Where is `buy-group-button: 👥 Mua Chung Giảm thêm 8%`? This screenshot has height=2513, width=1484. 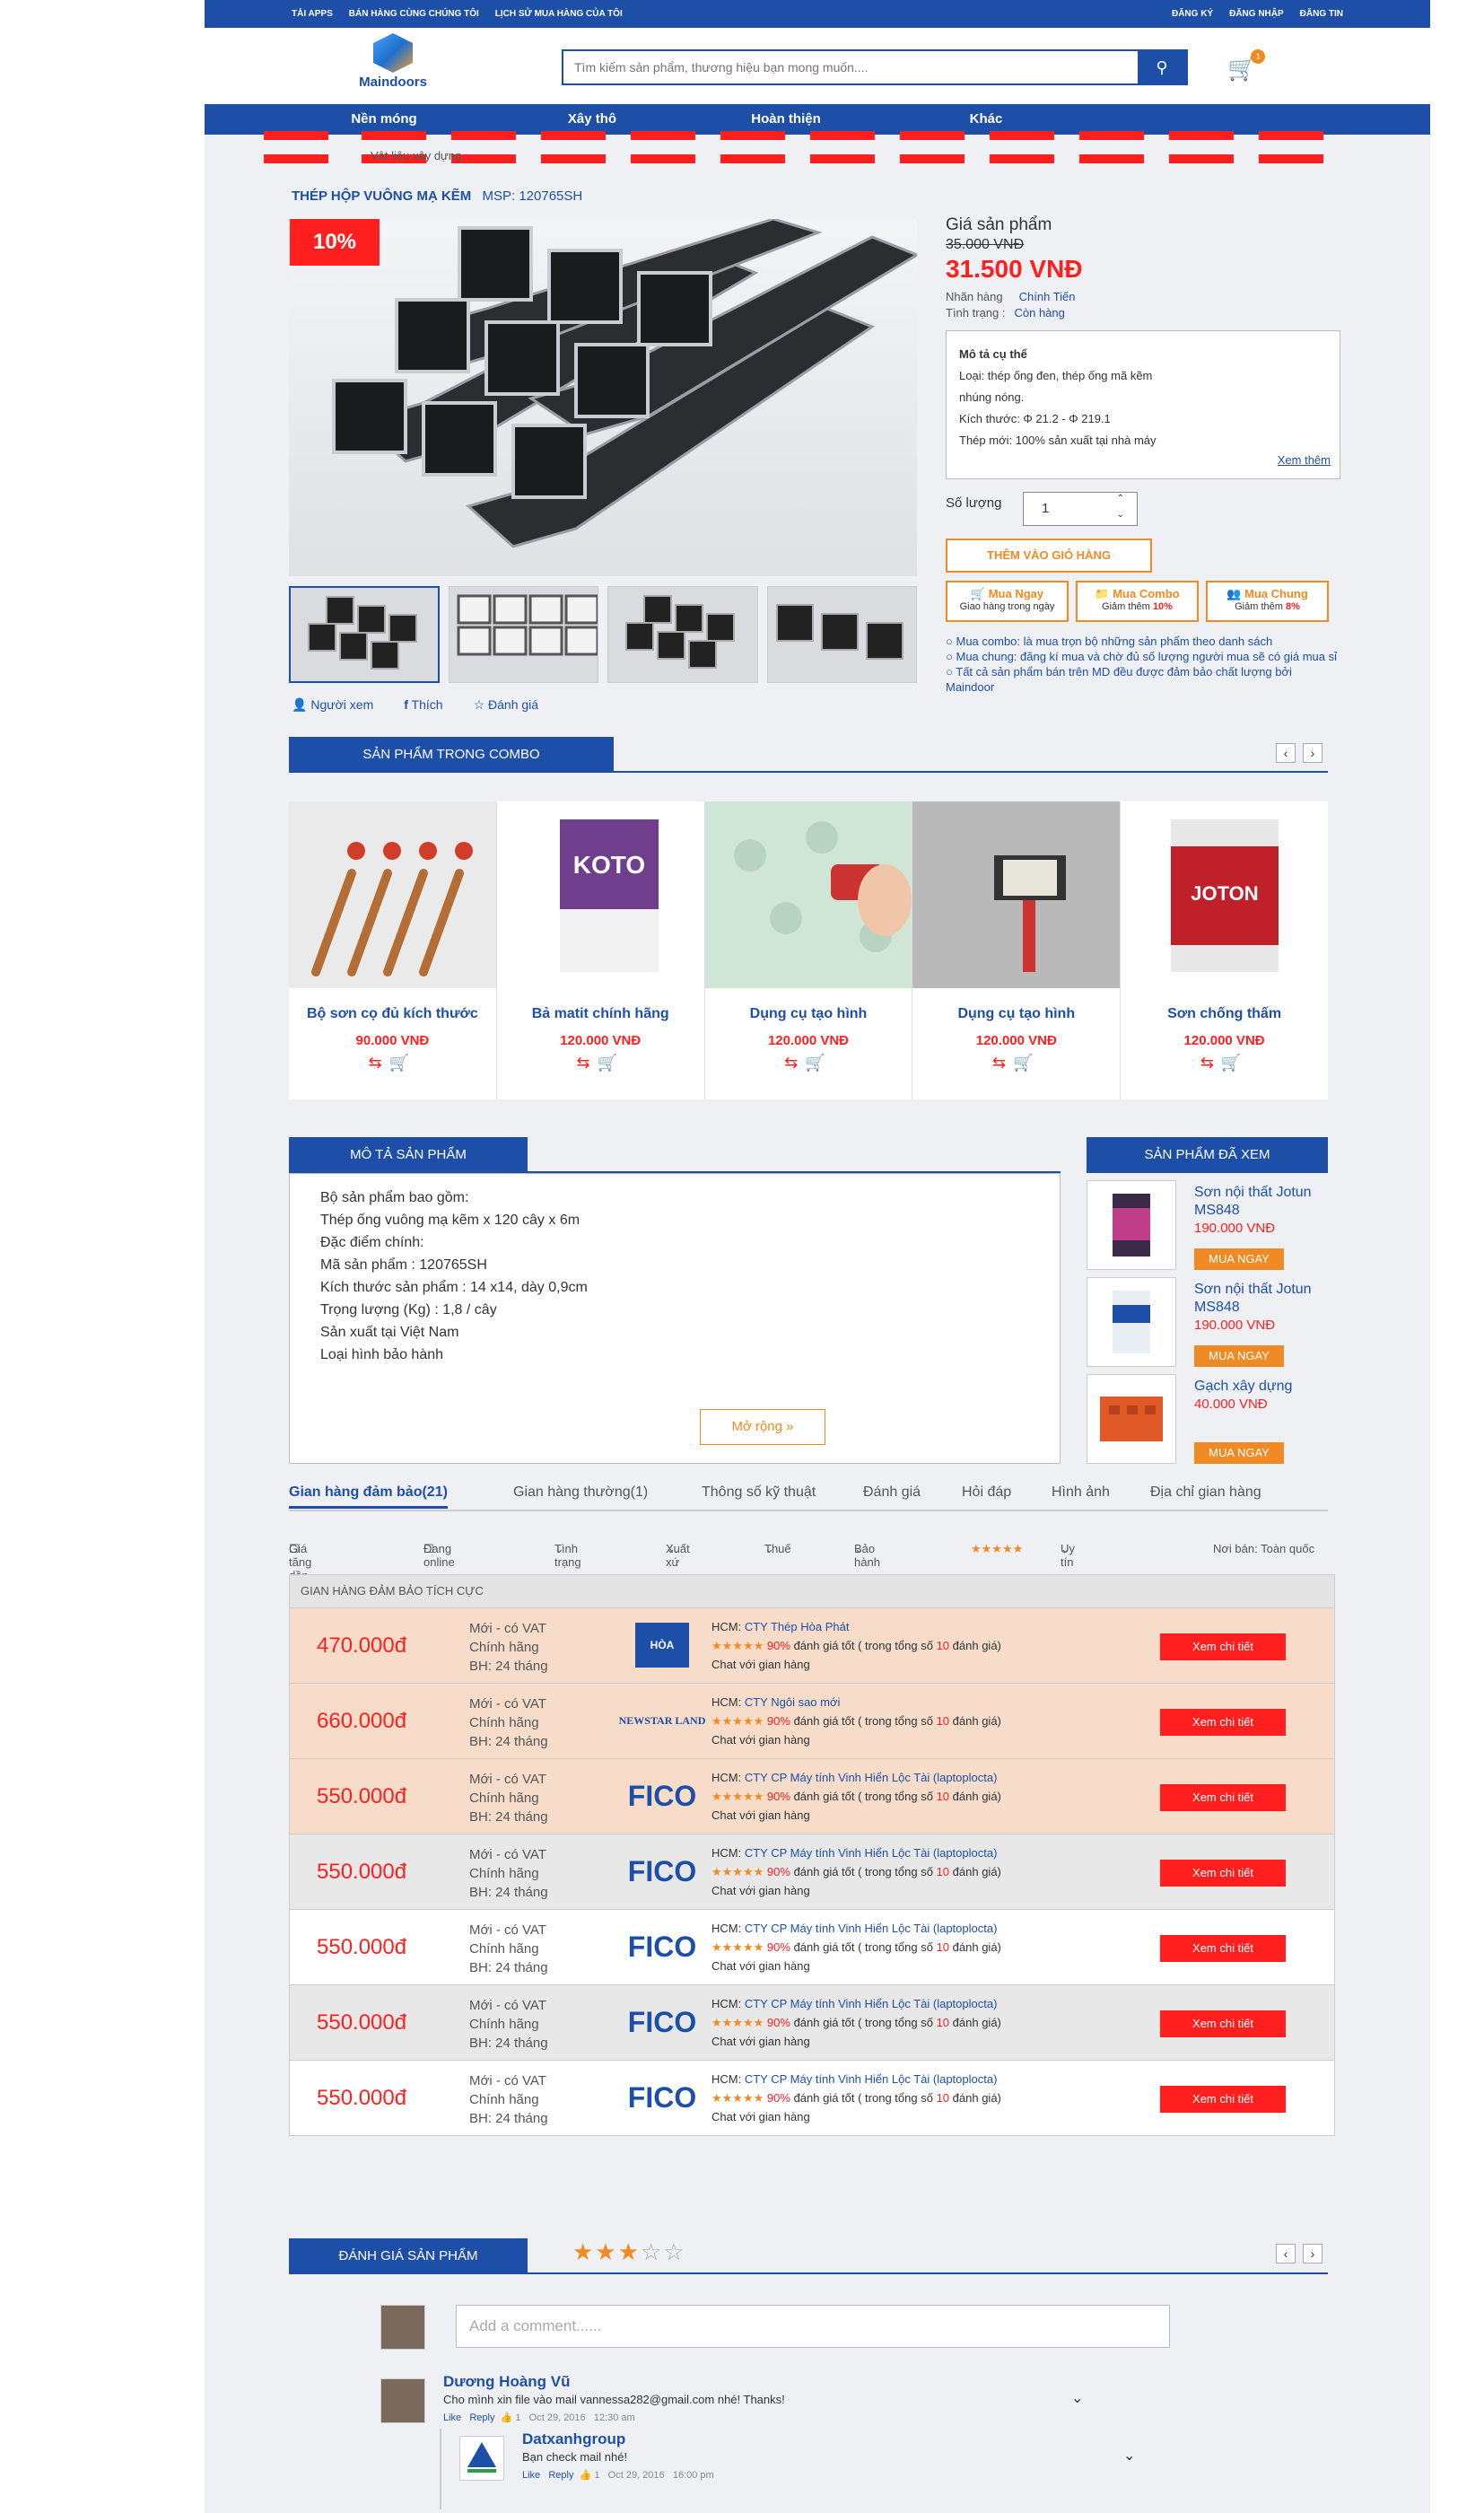 buy-group-button: 👥 Mua Chung Giảm thêm 8% is located at coordinates (1267, 601).